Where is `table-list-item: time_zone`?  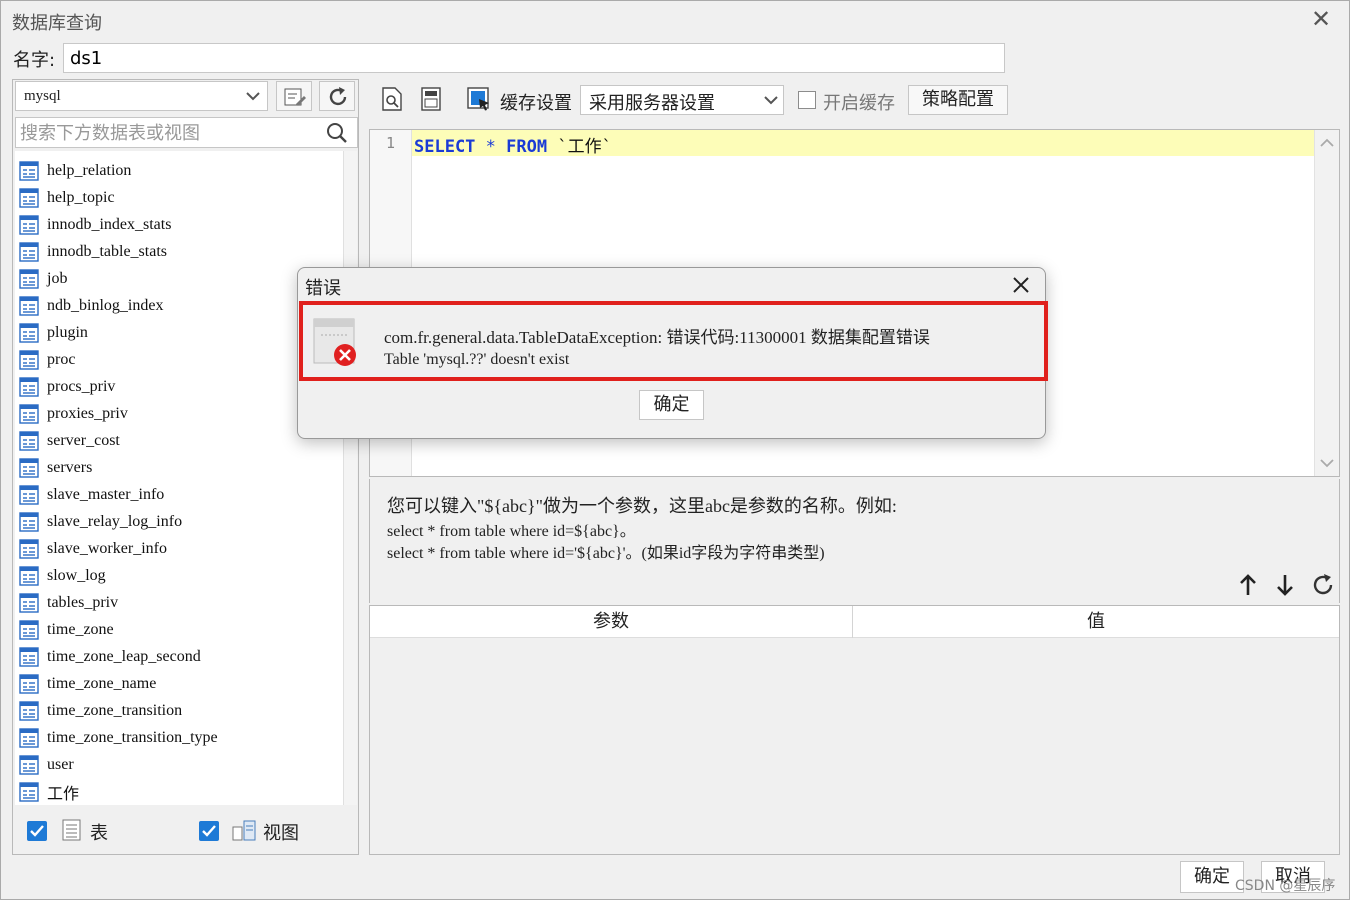 table-list-item: time_zone is located at coordinates (66, 629).